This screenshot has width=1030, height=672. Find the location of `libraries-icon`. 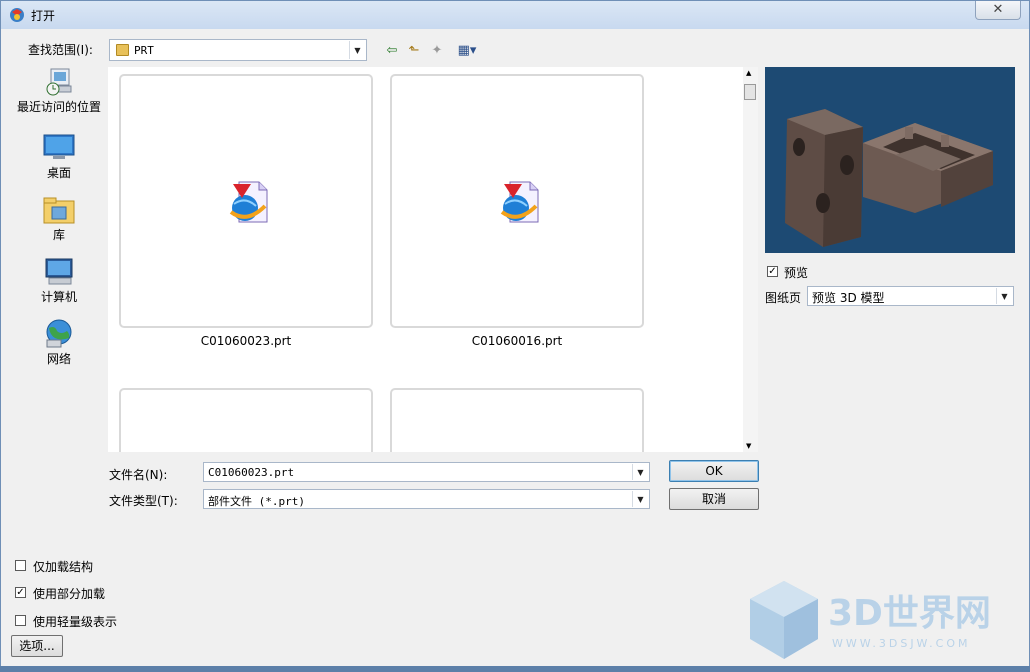

libraries-icon is located at coordinates (59, 210).